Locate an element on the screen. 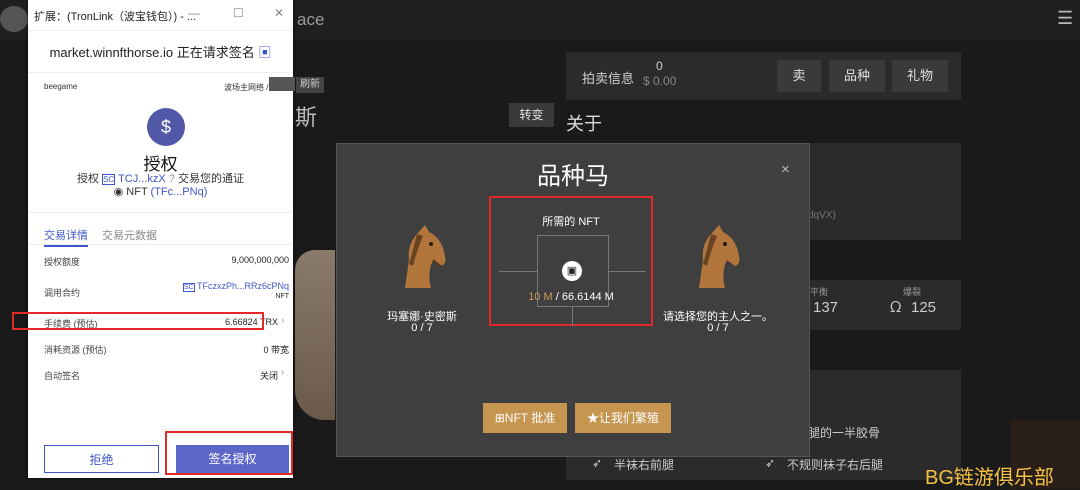 This screenshot has width=1080, height=490. token-icon: ◉ is located at coordinates (118, 192).